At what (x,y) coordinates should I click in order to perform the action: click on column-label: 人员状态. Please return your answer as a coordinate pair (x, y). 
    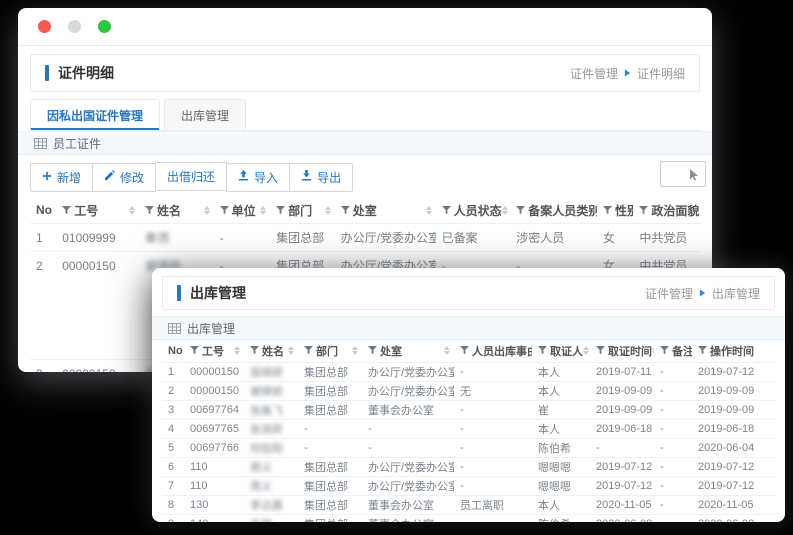
    Looking at the image, I should click on (477, 210).